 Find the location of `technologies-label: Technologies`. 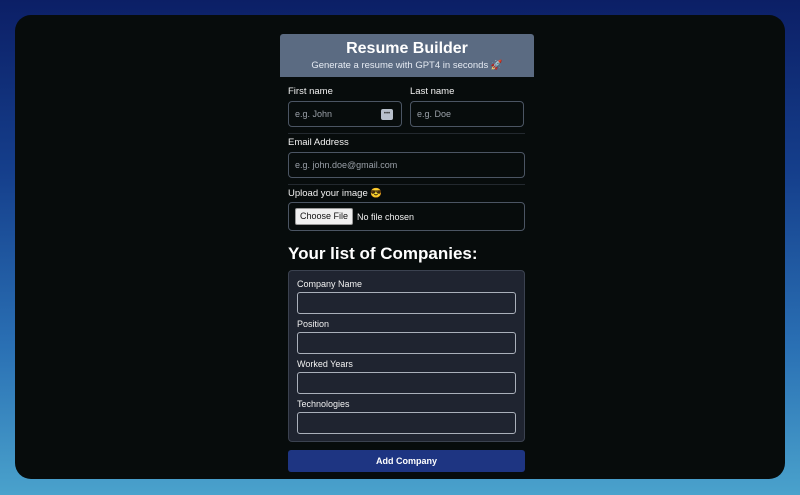

technologies-label: Technologies is located at coordinates (323, 404).